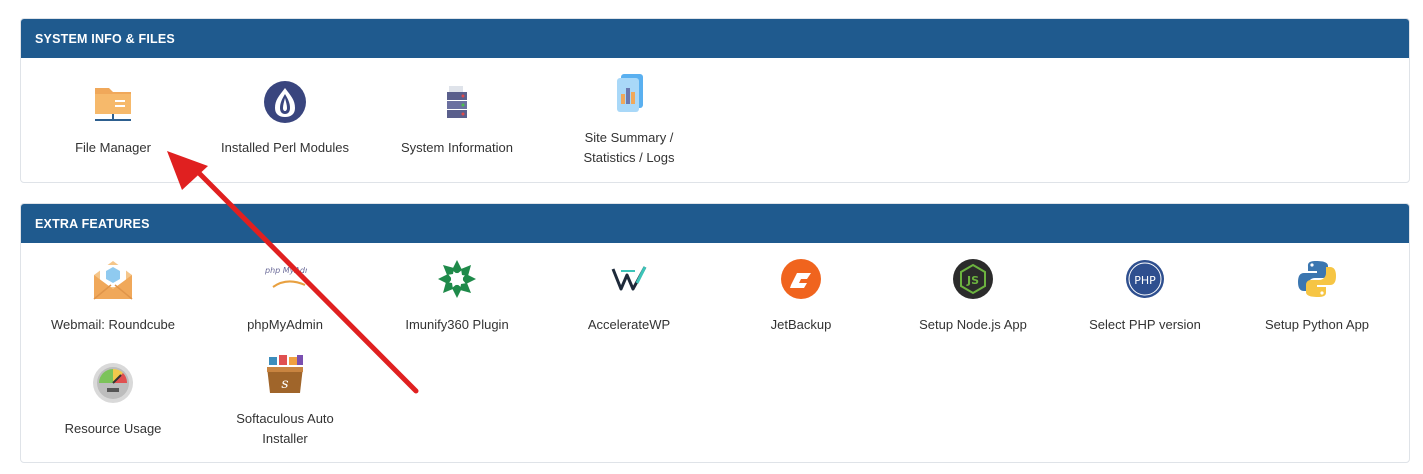  What do you see at coordinates (630, 93) in the screenshot?
I see `statistics-icon` at bounding box center [630, 93].